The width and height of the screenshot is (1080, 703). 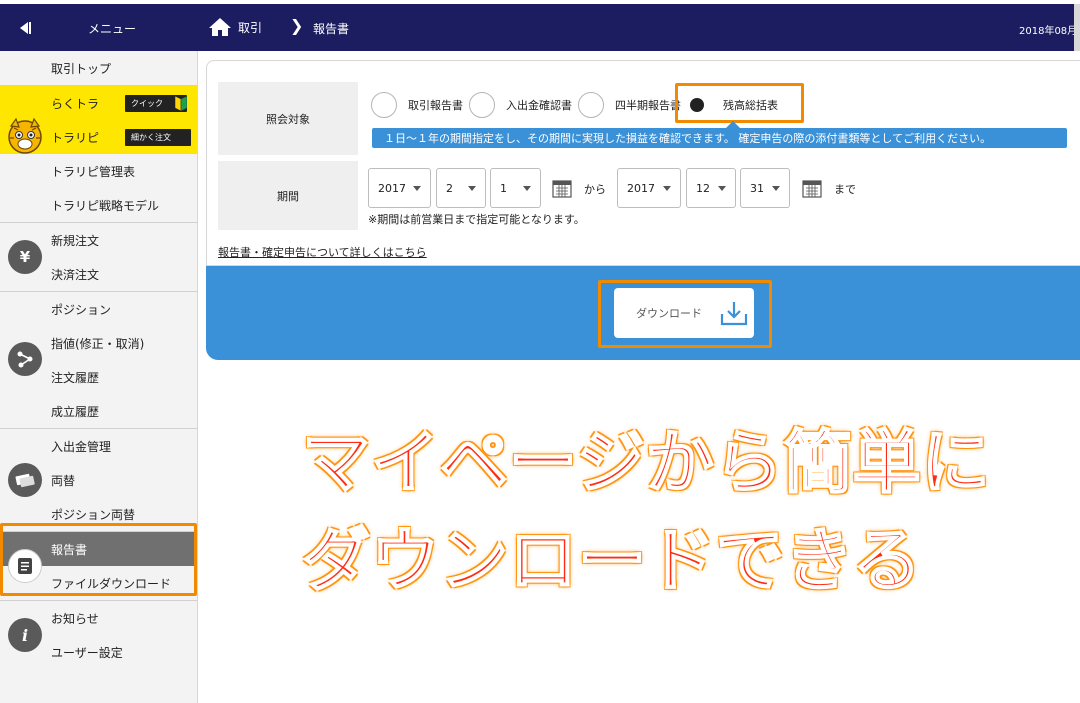 I want to click on report-info-link: 報告書・確定申告について詳しくはこちら, so click(x=322, y=252).